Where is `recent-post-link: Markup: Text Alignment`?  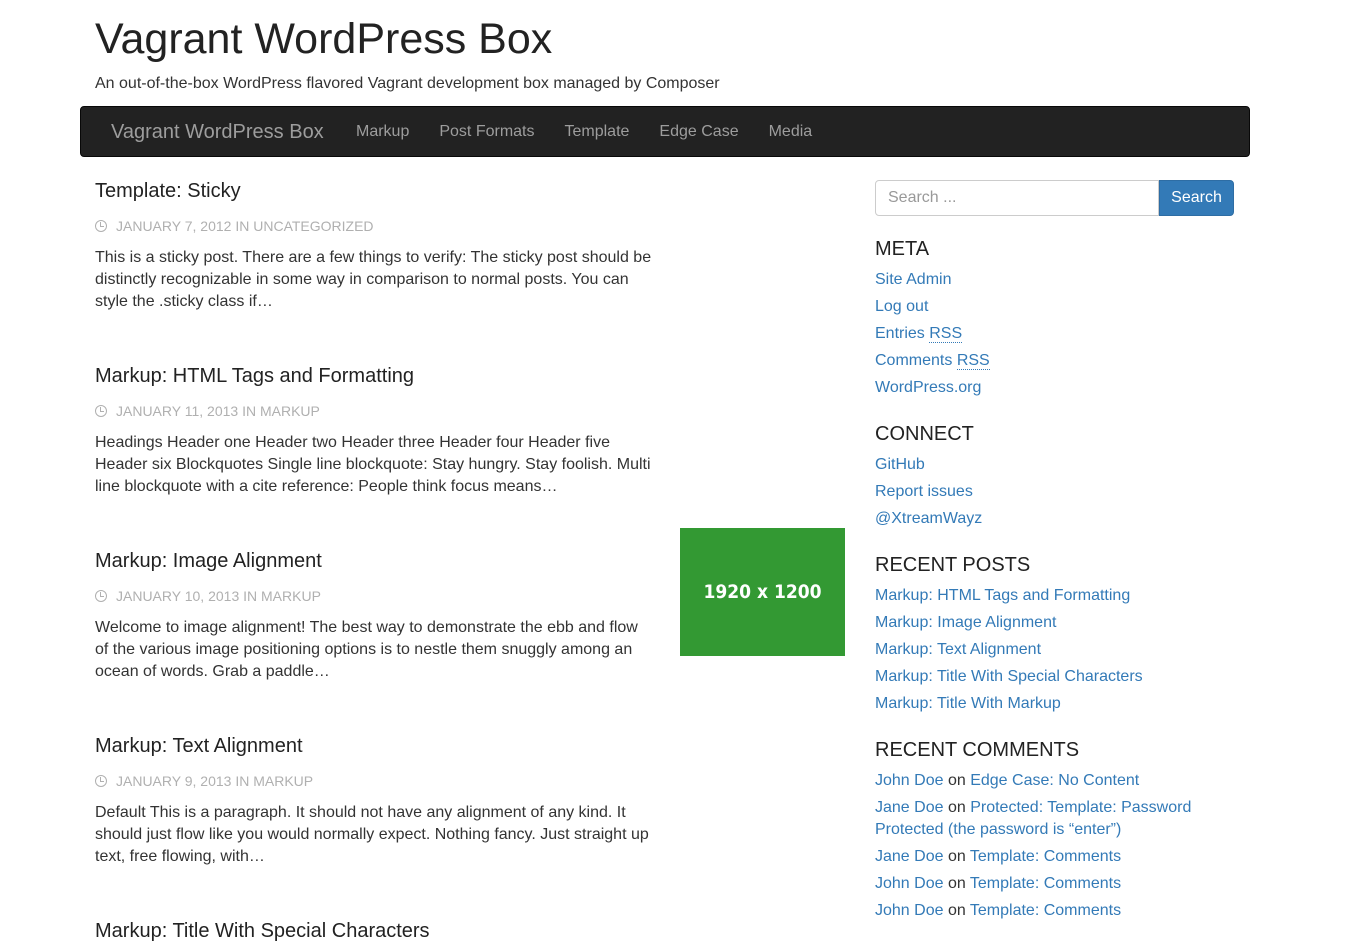
recent-post-link: Markup: Text Alignment is located at coordinates (958, 649).